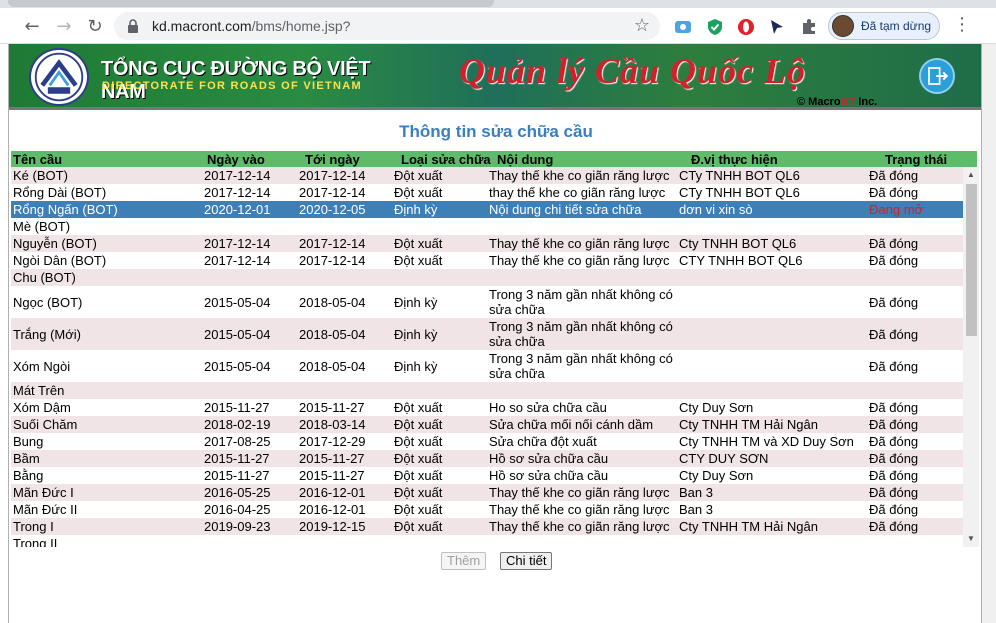 The width and height of the screenshot is (996, 623). Describe the element at coordinates (95, 26) in the screenshot. I see `reload-icon: ↻` at that location.